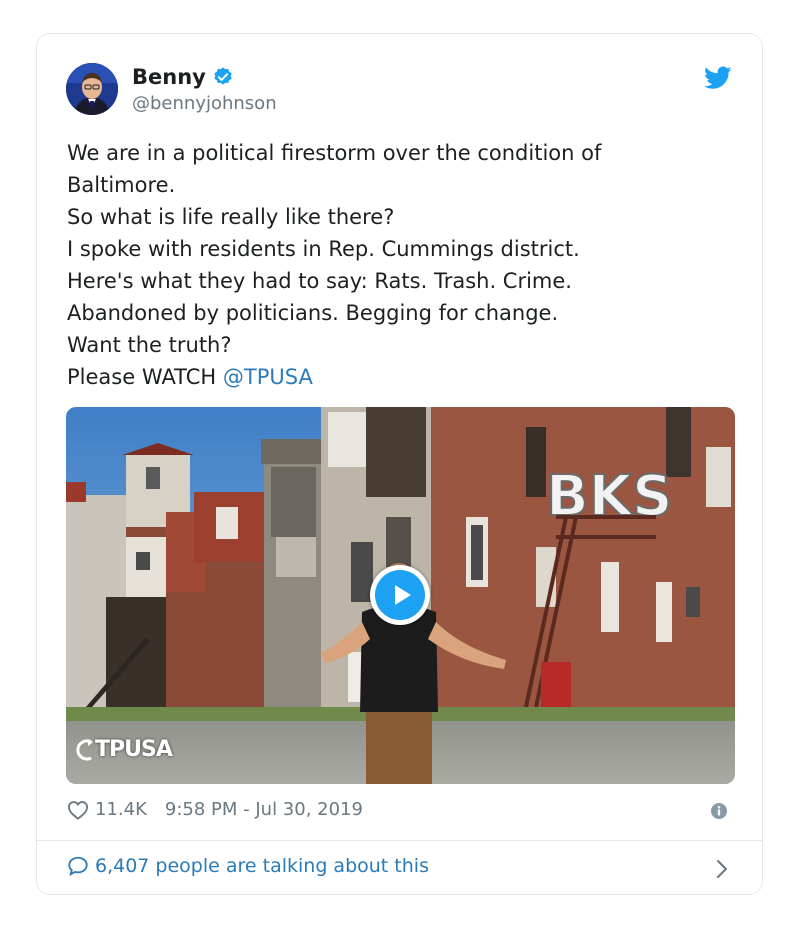  I want to click on mention-link: @TPUSA, so click(268, 377).